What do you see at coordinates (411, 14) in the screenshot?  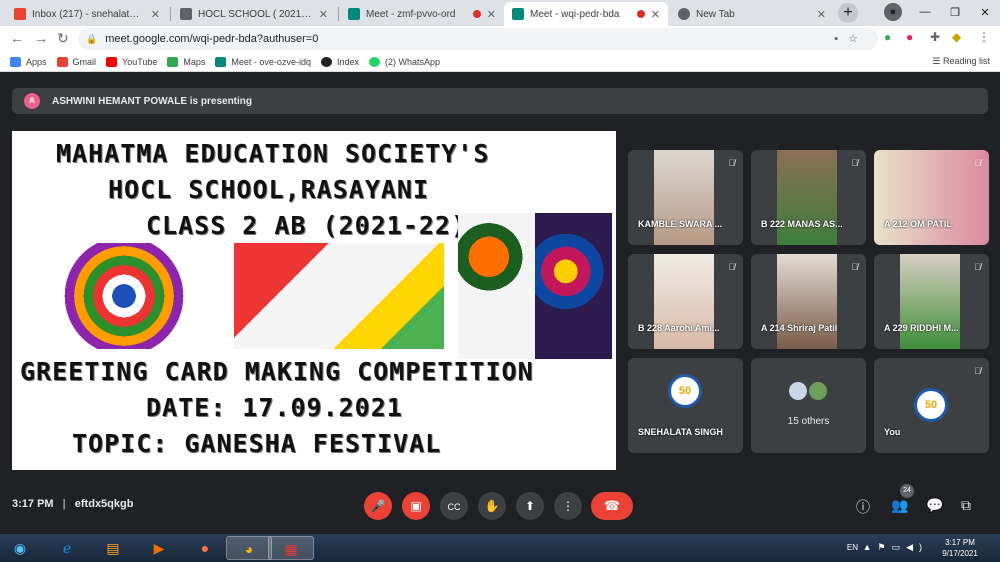 I see `tab-title: Meet - zmf-pvvo-ord` at bounding box center [411, 14].